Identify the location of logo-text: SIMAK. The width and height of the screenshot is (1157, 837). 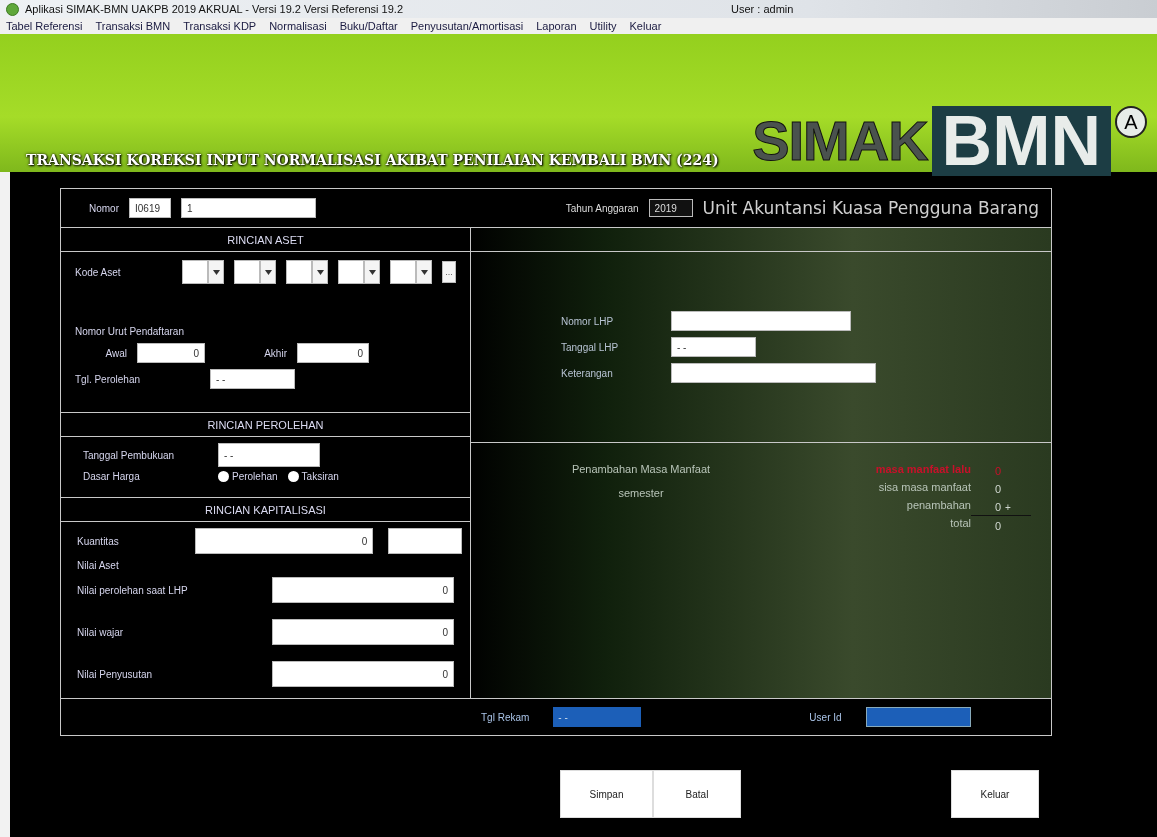
(840, 141).